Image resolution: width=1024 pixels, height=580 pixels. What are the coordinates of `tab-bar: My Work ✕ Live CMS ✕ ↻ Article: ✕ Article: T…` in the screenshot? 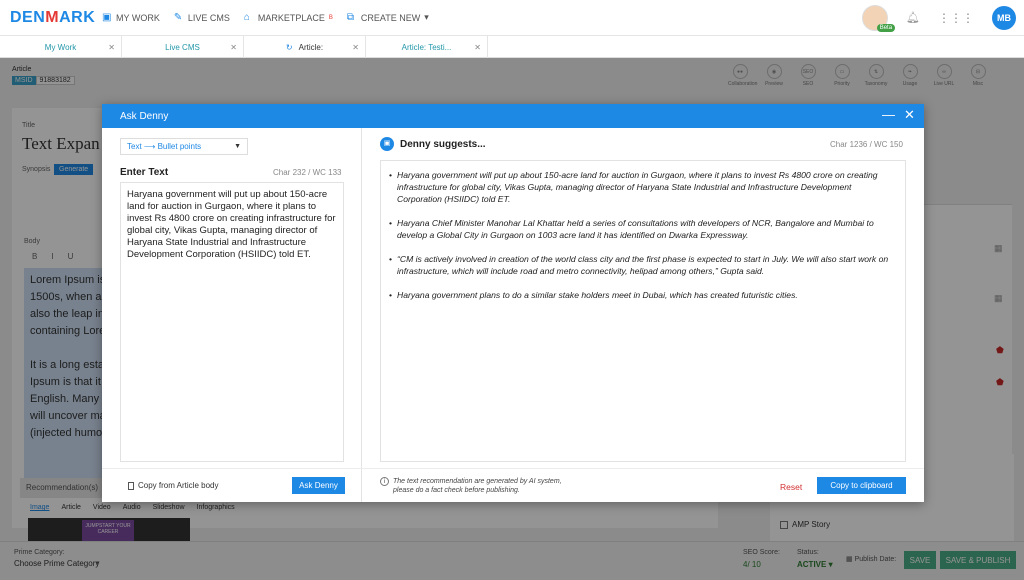 It's located at (512, 47).